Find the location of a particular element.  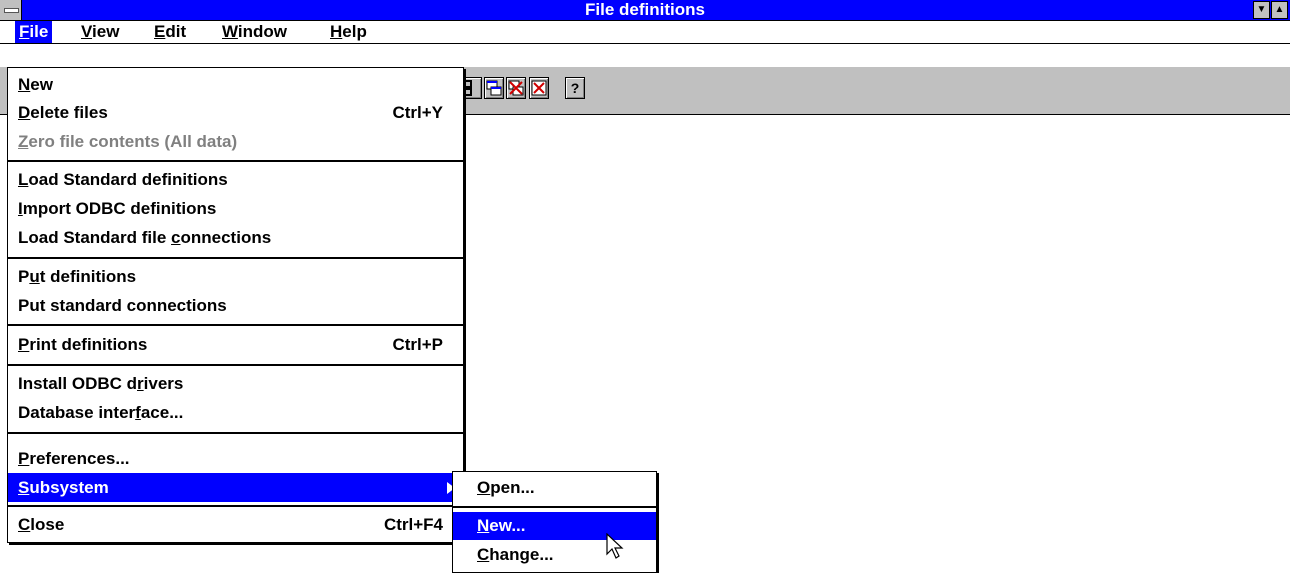

menu-file: File is located at coordinates (34, 32).